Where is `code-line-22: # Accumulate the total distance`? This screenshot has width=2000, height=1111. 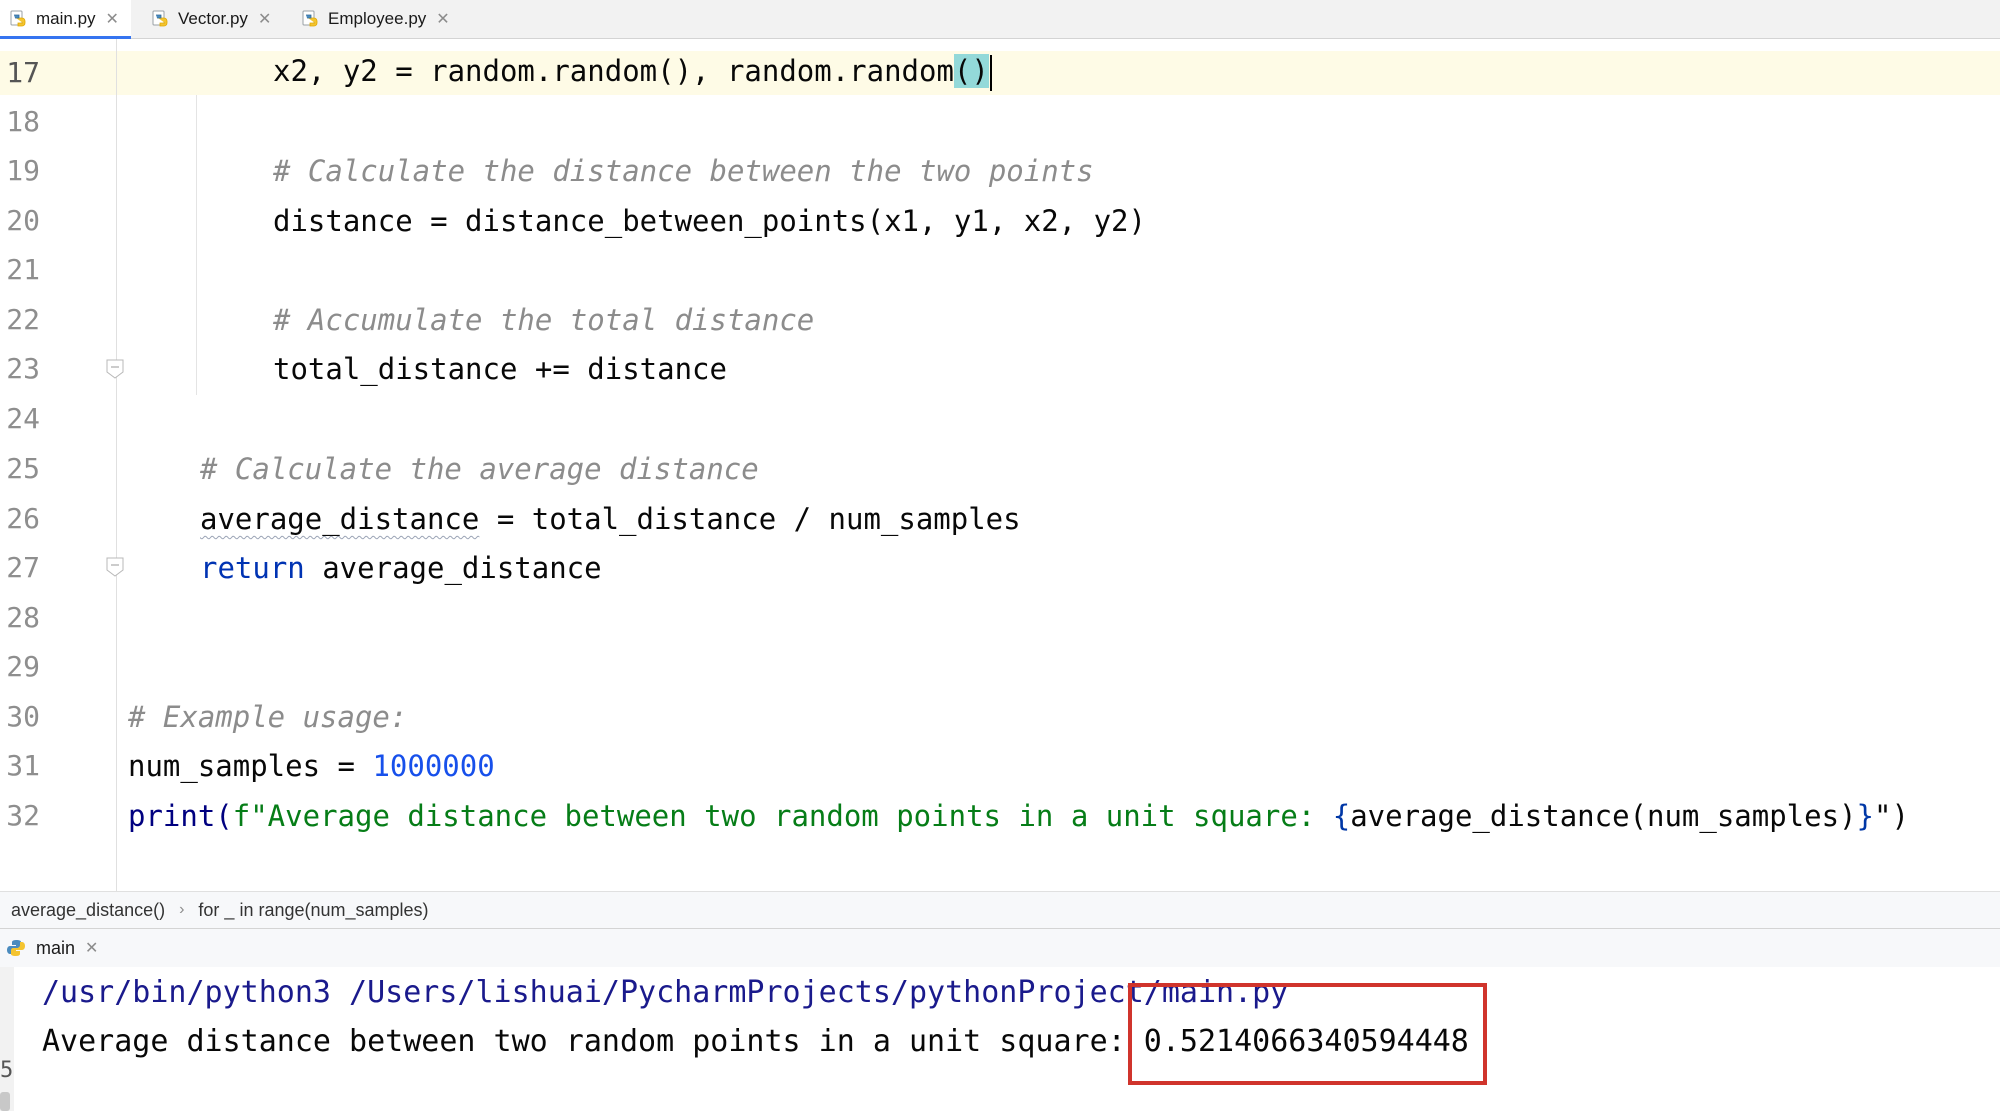
code-line-22: # Accumulate the total distance is located at coordinates (543, 320).